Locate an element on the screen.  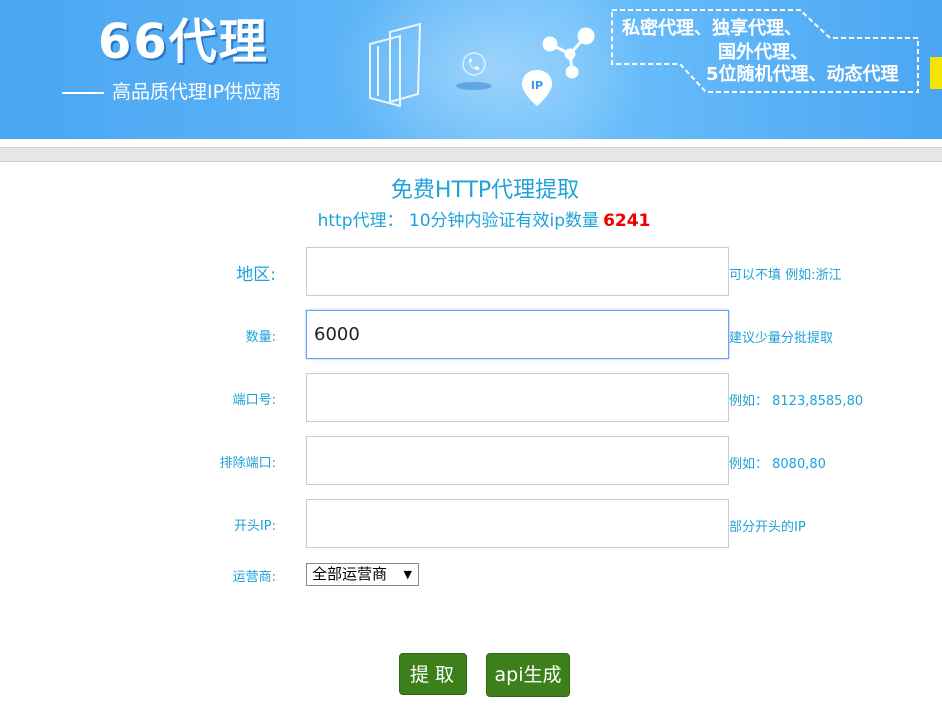
quantity-hint: 建议少量分批提取 is located at coordinates (781, 338).